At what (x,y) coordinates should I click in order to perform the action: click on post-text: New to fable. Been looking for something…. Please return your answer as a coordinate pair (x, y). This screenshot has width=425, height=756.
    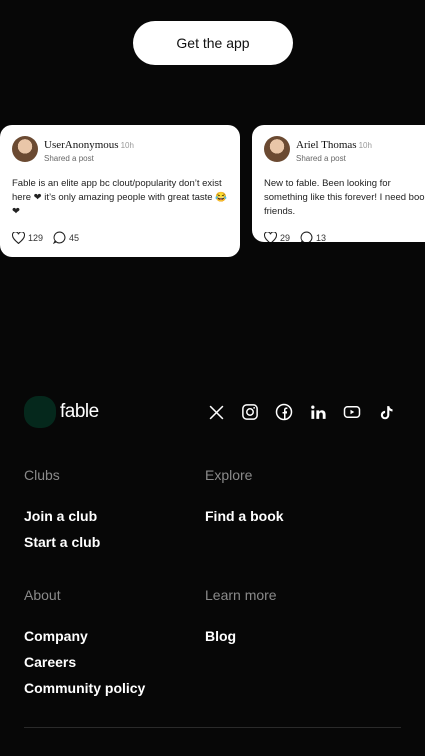
    Looking at the image, I should click on (344, 197).